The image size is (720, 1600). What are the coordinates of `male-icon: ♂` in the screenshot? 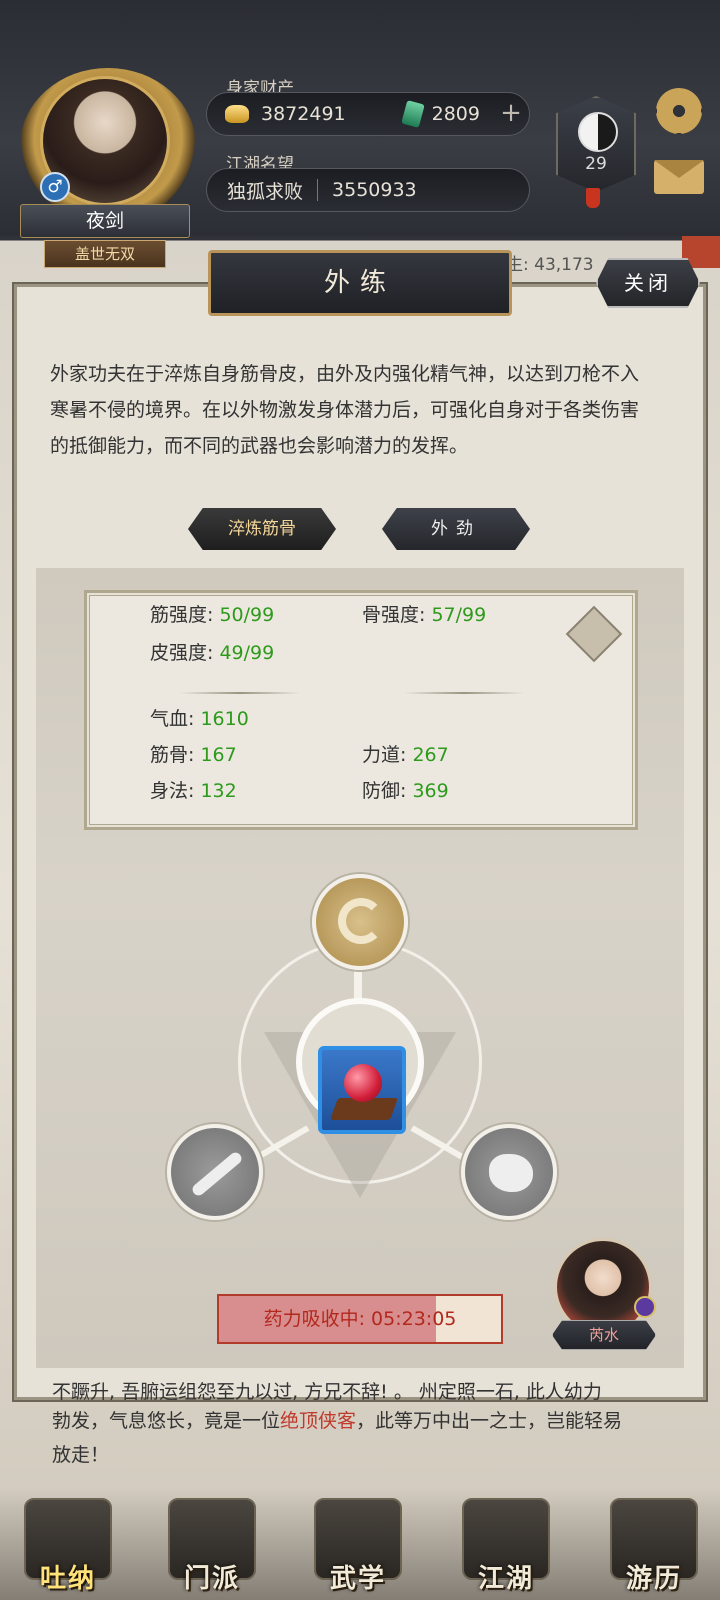 It's located at (55, 187).